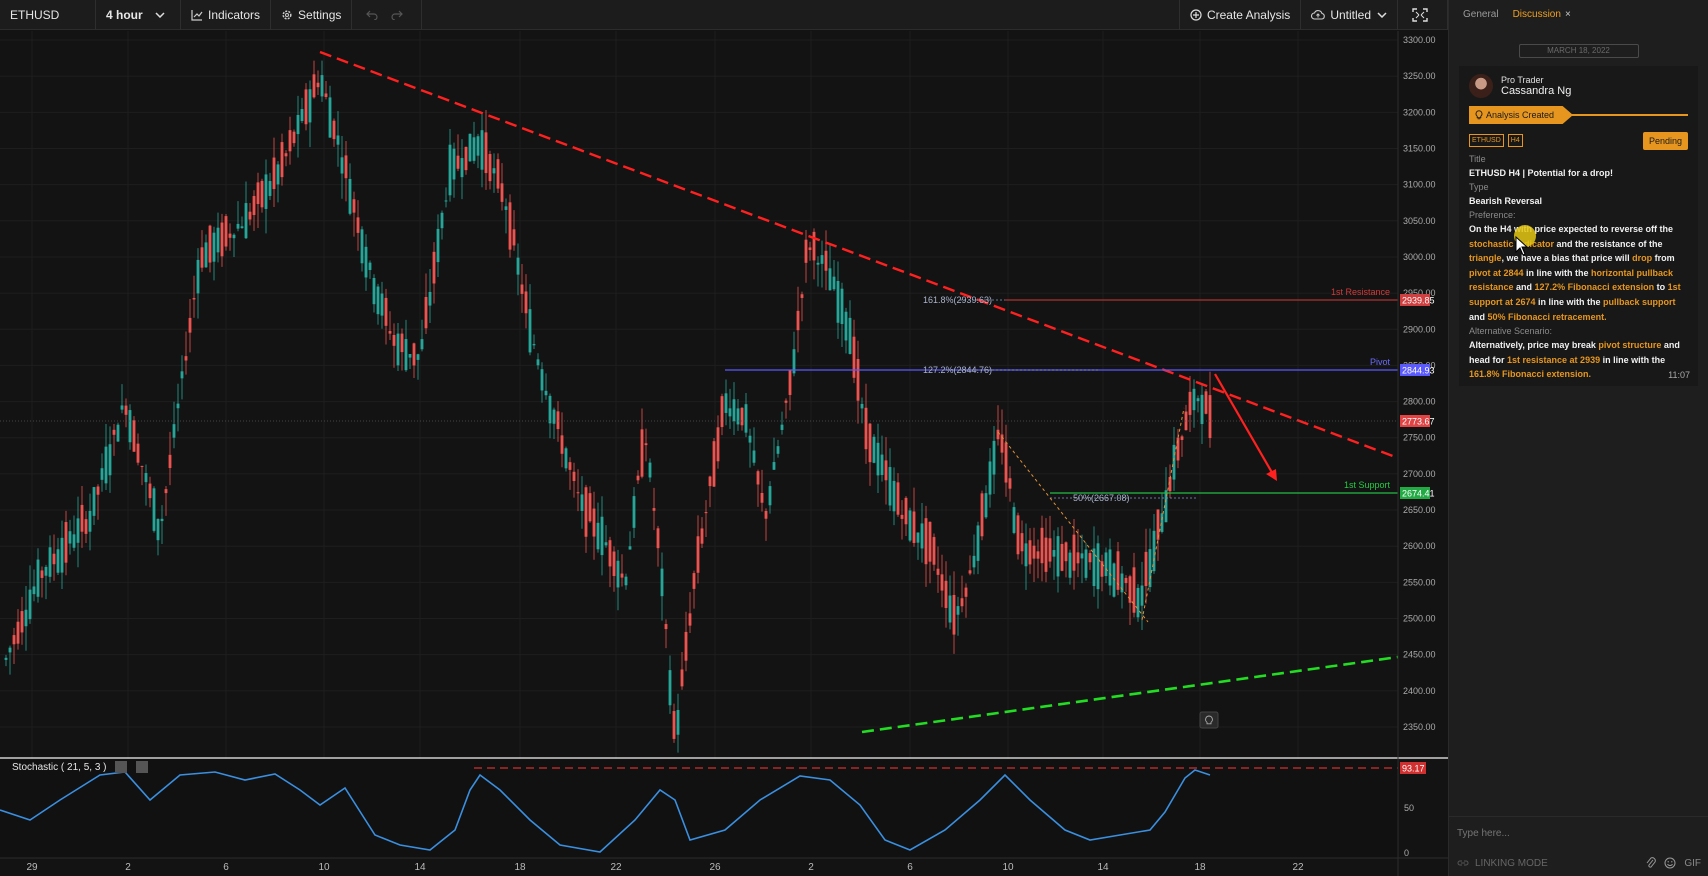 The height and width of the screenshot is (876, 1708). I want to click on toolbar-spacer, so click(801, 15).